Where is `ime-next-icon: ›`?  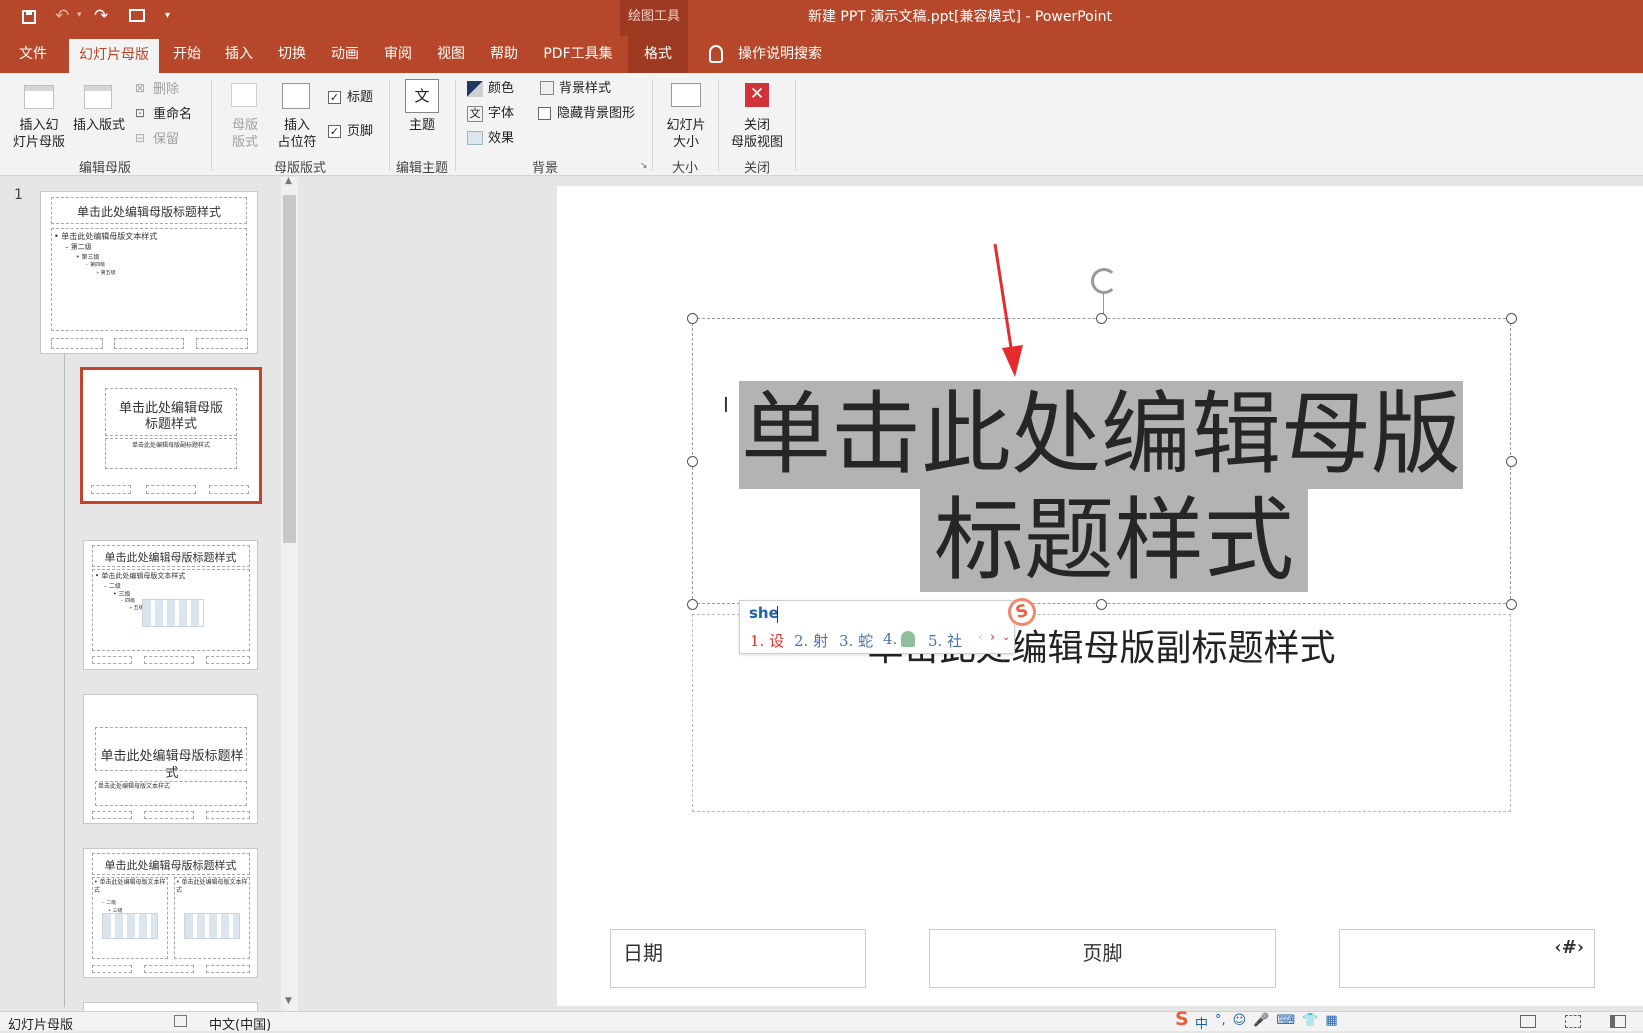 ime-next-icon: › is located at coordinates (992, 637).